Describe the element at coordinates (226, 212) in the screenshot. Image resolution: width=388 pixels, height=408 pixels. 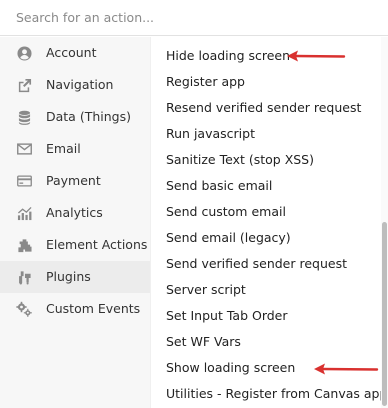
I see `action-item-send-custom-email: Send custom email` at that location.